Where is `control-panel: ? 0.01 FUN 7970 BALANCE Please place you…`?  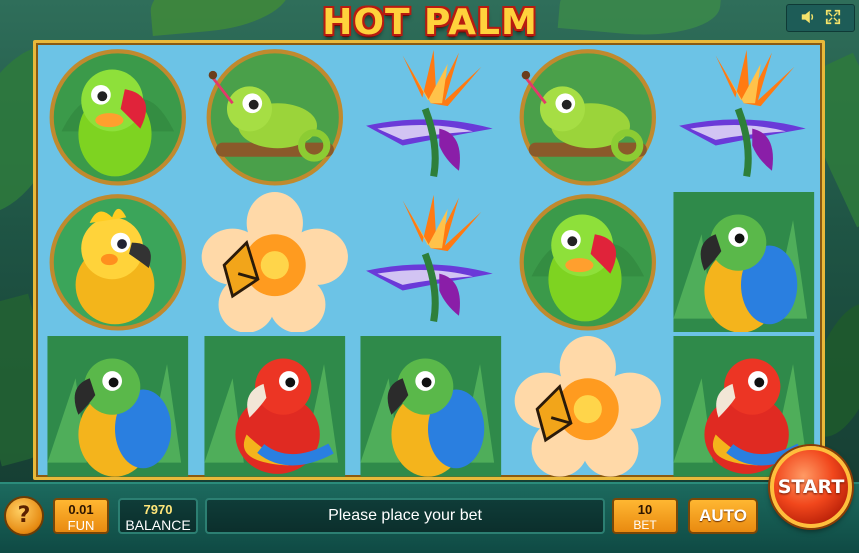 control-panel: ? 0.01 FUN 7970 BALANCE Please place you… is located at coordinates (429, 517).